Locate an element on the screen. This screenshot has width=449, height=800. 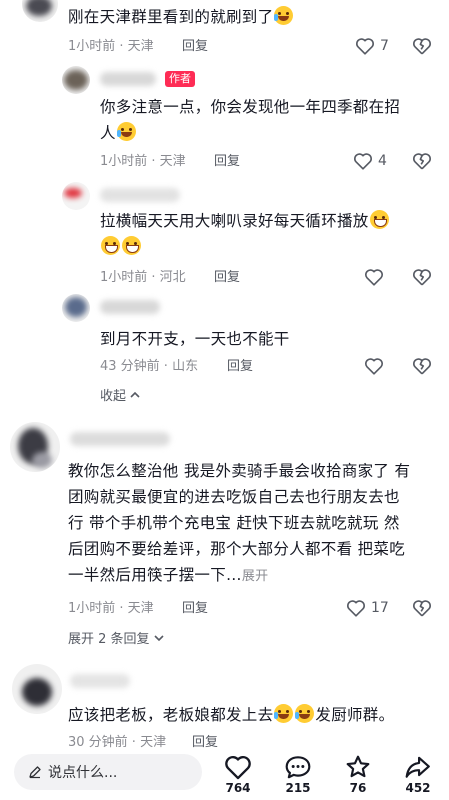
comment-6: 应该把老板，老板娘都发上去 发厨师群。 30 分钟前 · 天津 回复 is located at coordinates (224, 705).